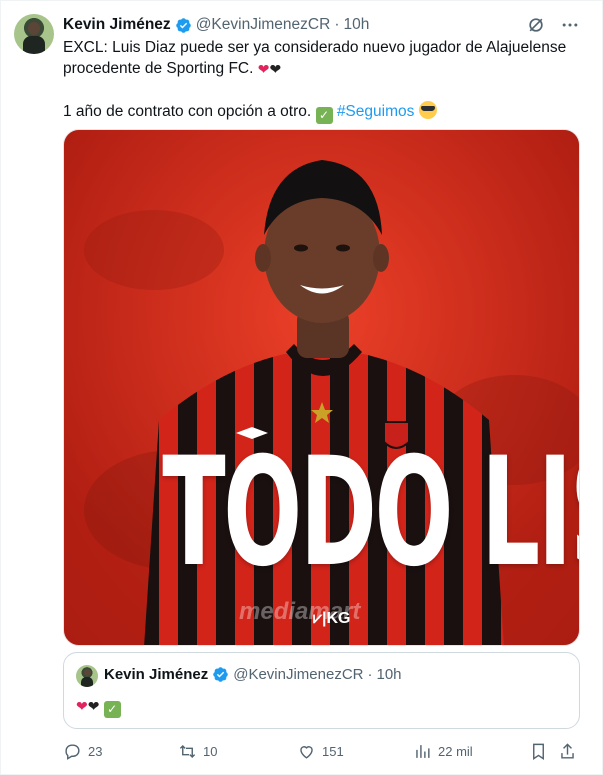 The image size is (603, 775). What do you see at coordinates (376, 111) in the screenshot?
I see `hashtag-link: #Seguimos` at bounding box center [376, 111].